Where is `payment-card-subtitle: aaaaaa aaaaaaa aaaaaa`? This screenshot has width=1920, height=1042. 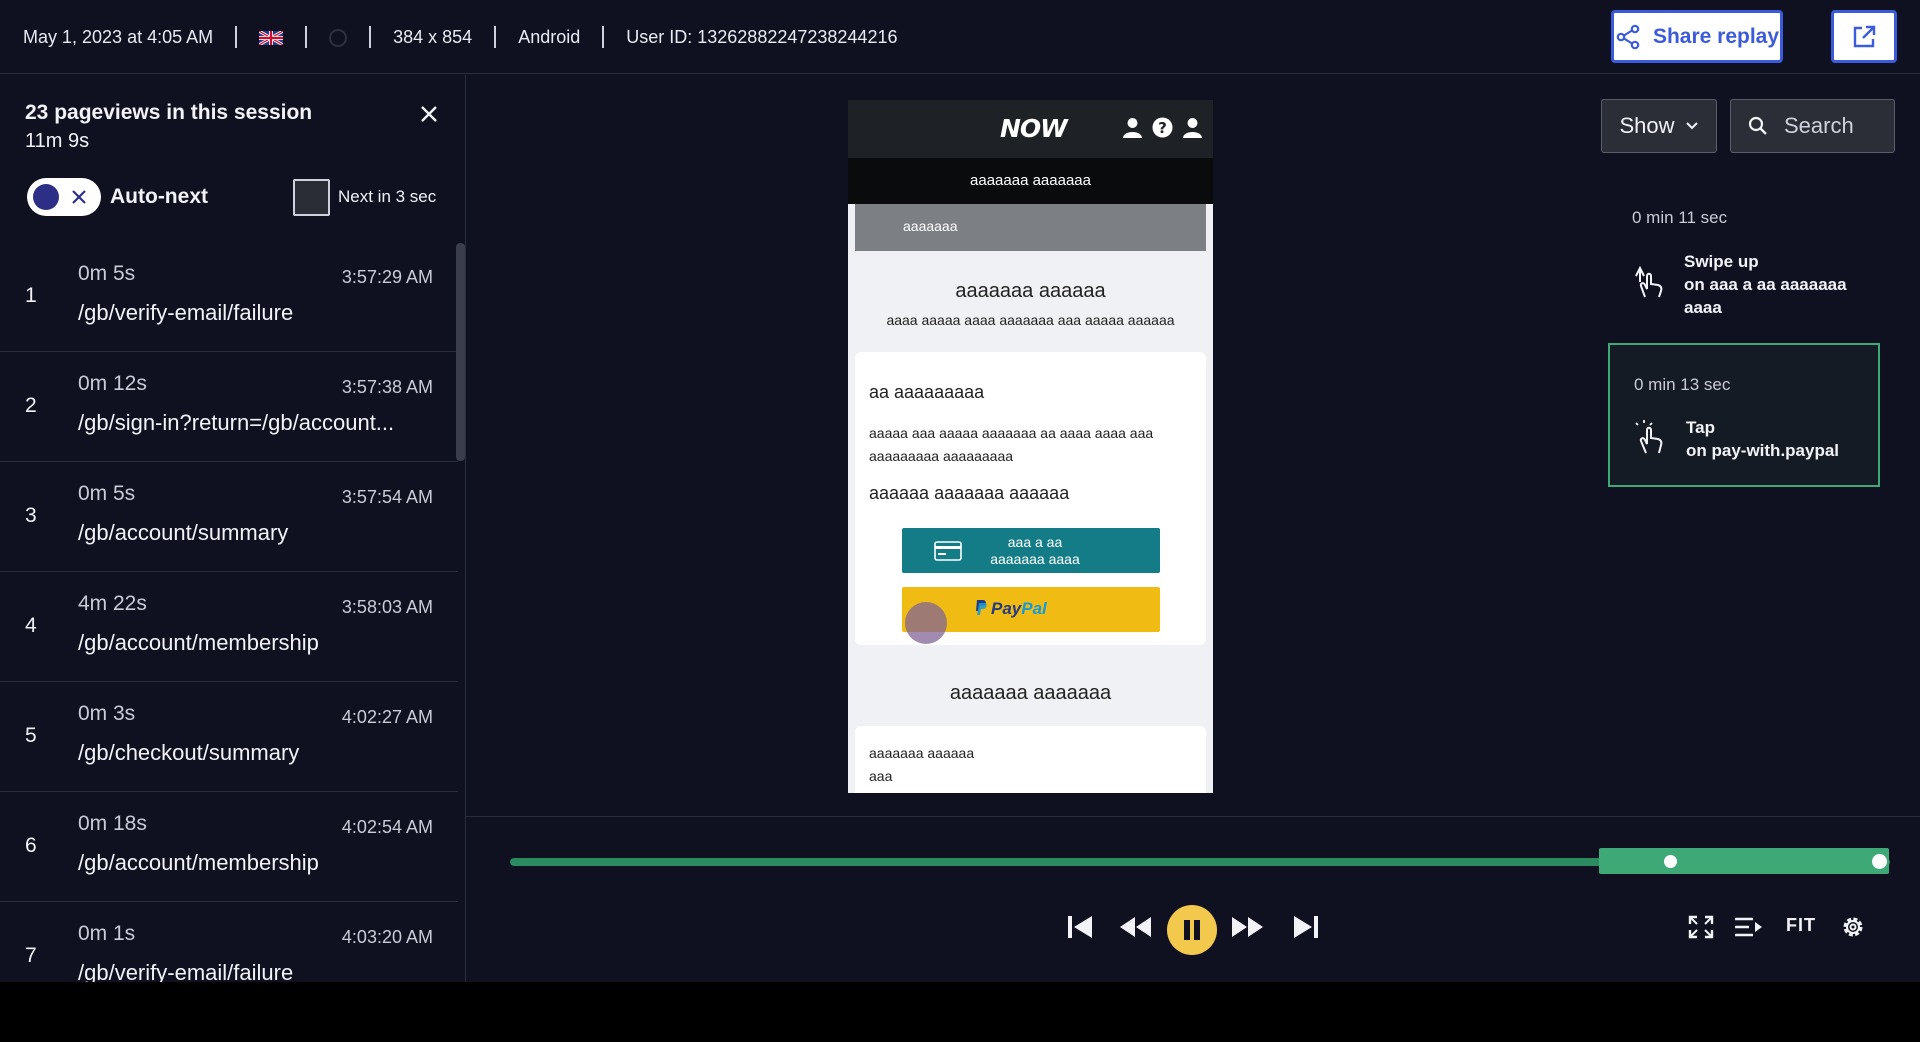
payment-card-subtitle: aaaaaa aaaaaaa aaaaaa is located at coordinates (969, 493).